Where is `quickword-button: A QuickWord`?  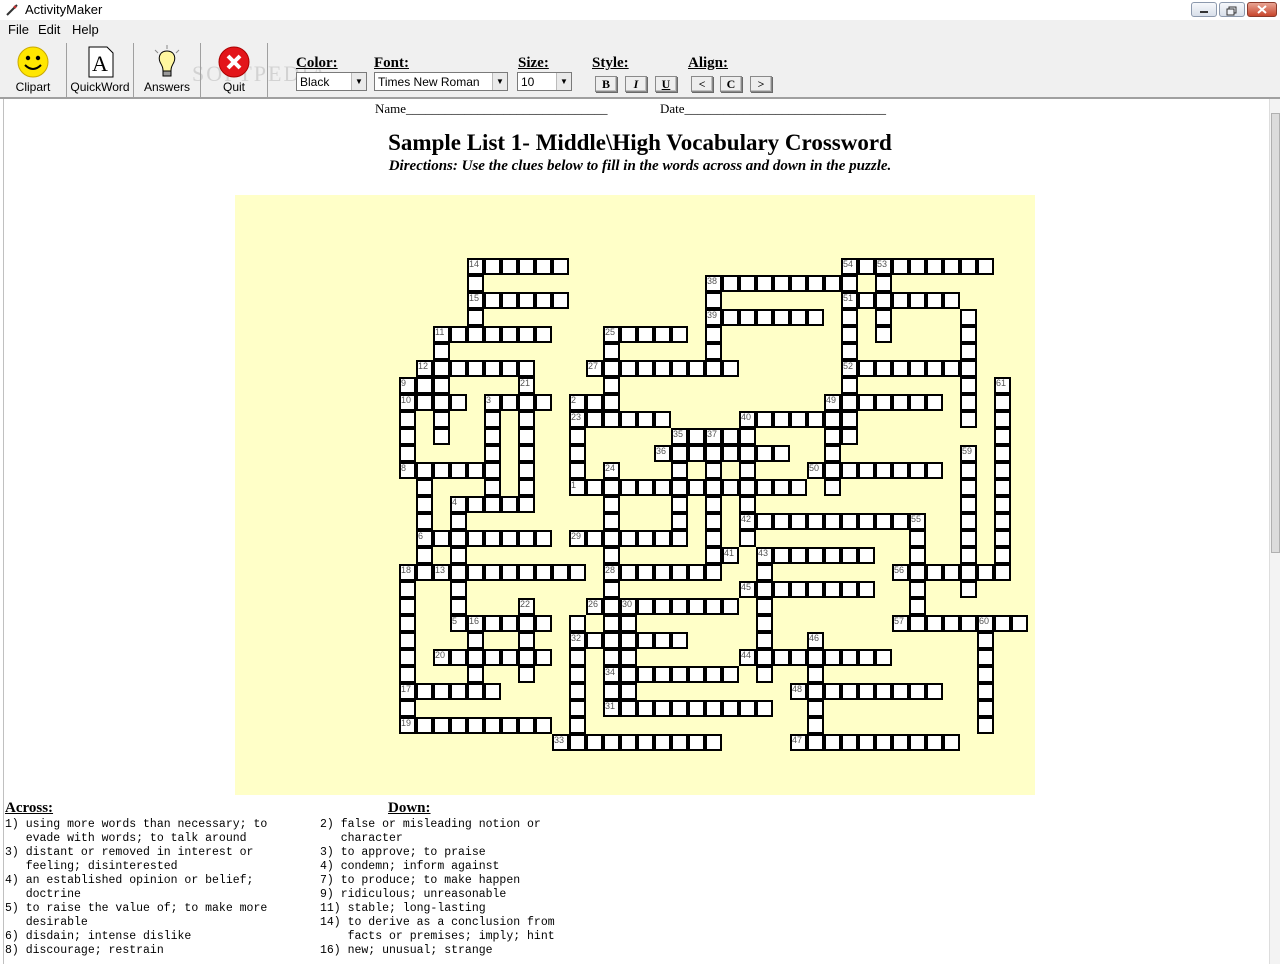
quickword-button: A QuickWord is located at coordinates (100, 70).